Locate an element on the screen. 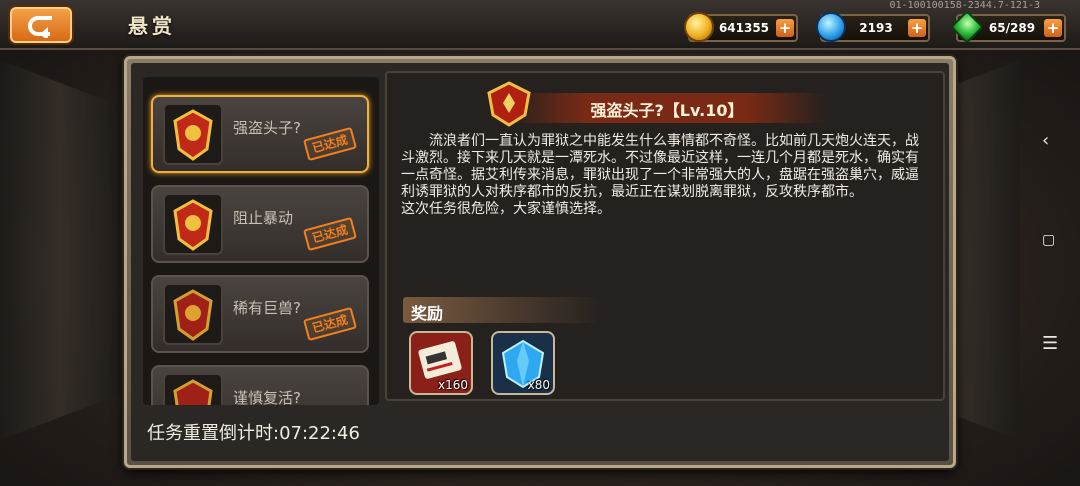  quest-item: 强盗头子? 已达成 is located at coordinates (260, 134).